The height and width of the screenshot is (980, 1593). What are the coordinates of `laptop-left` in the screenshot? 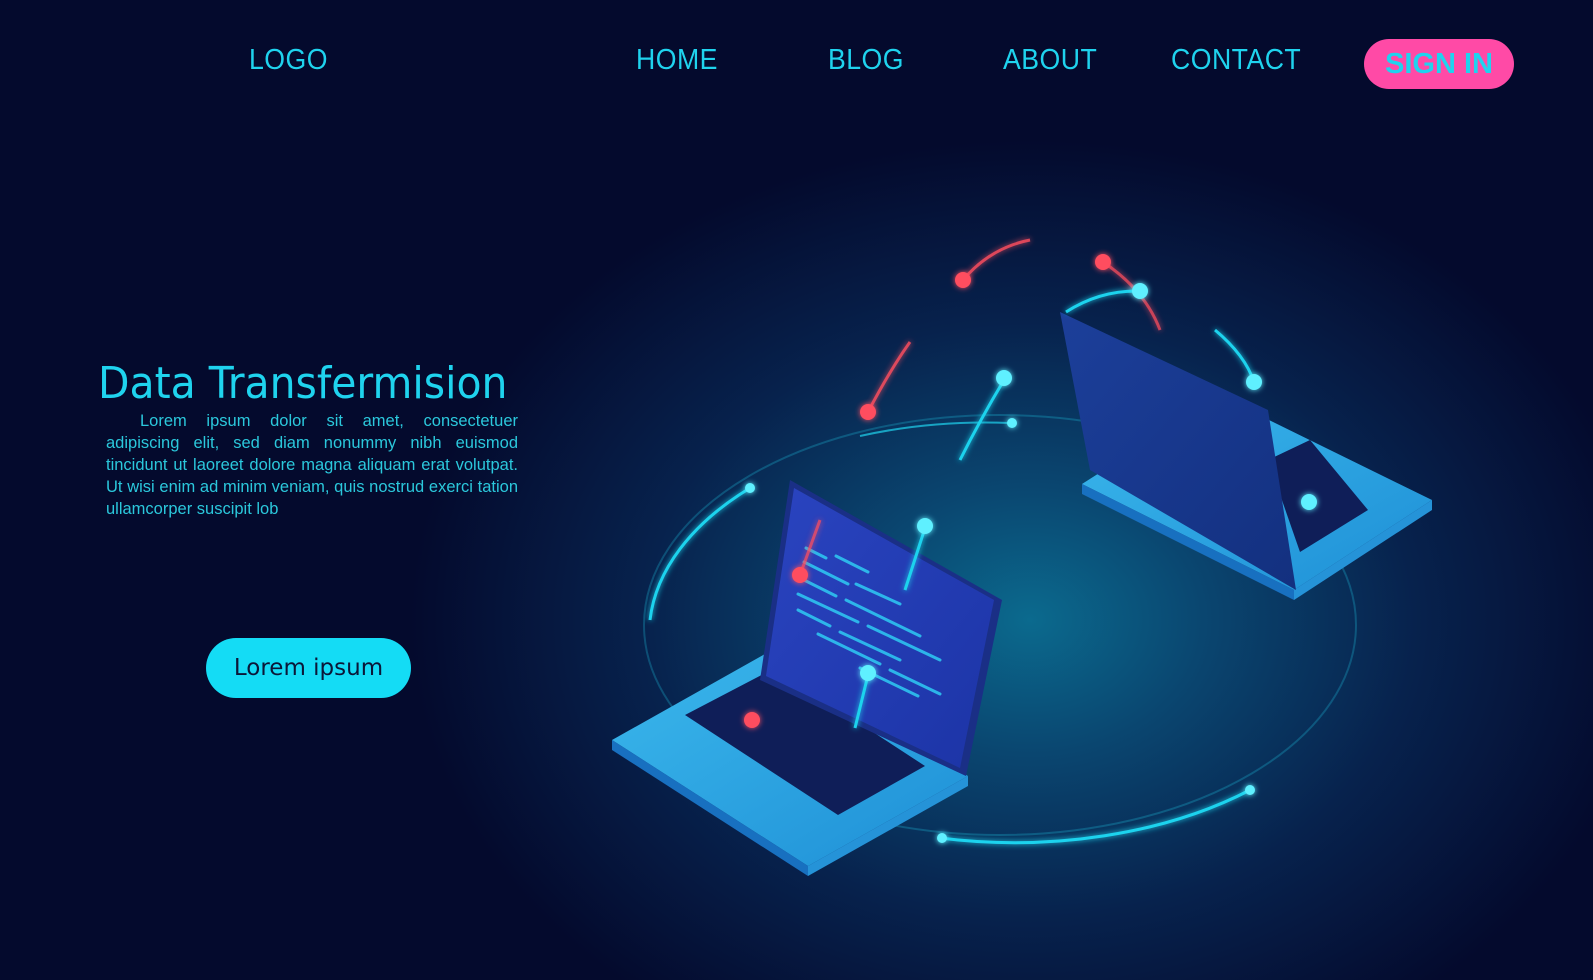 It's located at (807, 678).